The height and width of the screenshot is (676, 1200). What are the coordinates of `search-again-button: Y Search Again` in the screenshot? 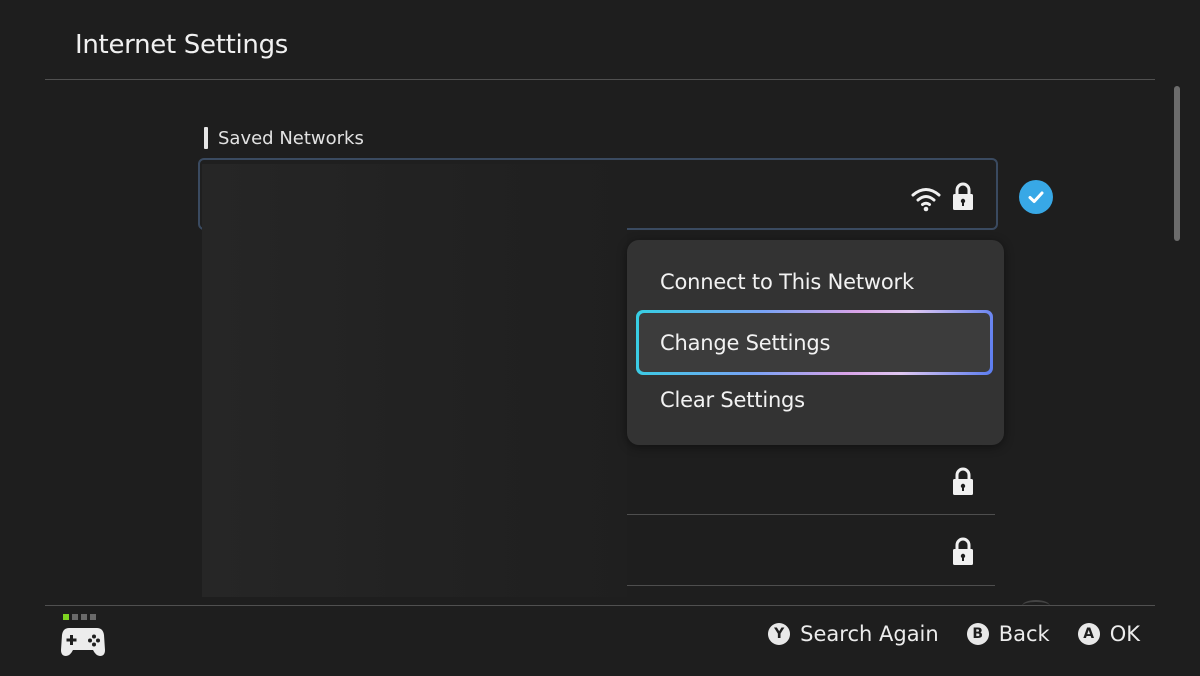 It's located at (853, 634).